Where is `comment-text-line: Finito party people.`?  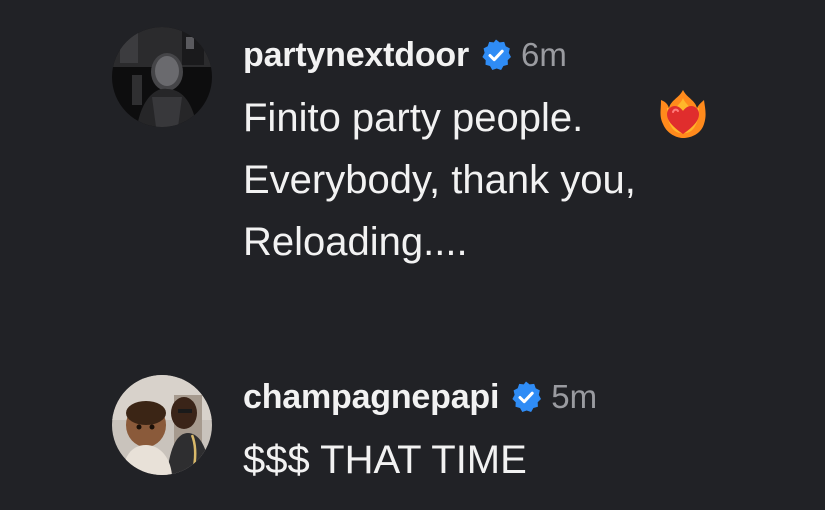
comment-text-line: Finito party people. is located at coordinates (413, 118).